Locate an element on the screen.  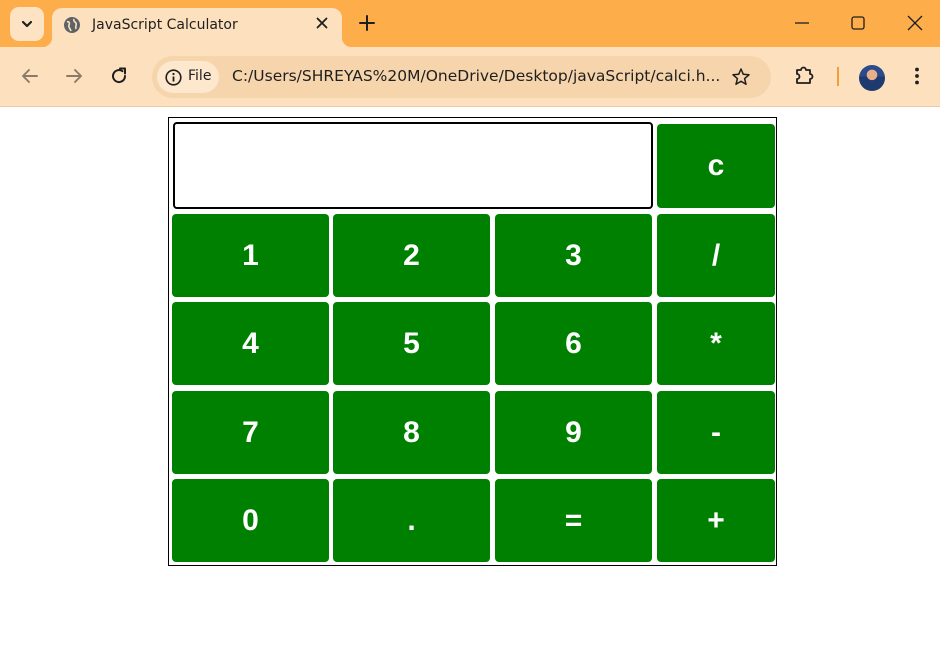
digit-1-button: 1 is located at coordinates (250, 255).